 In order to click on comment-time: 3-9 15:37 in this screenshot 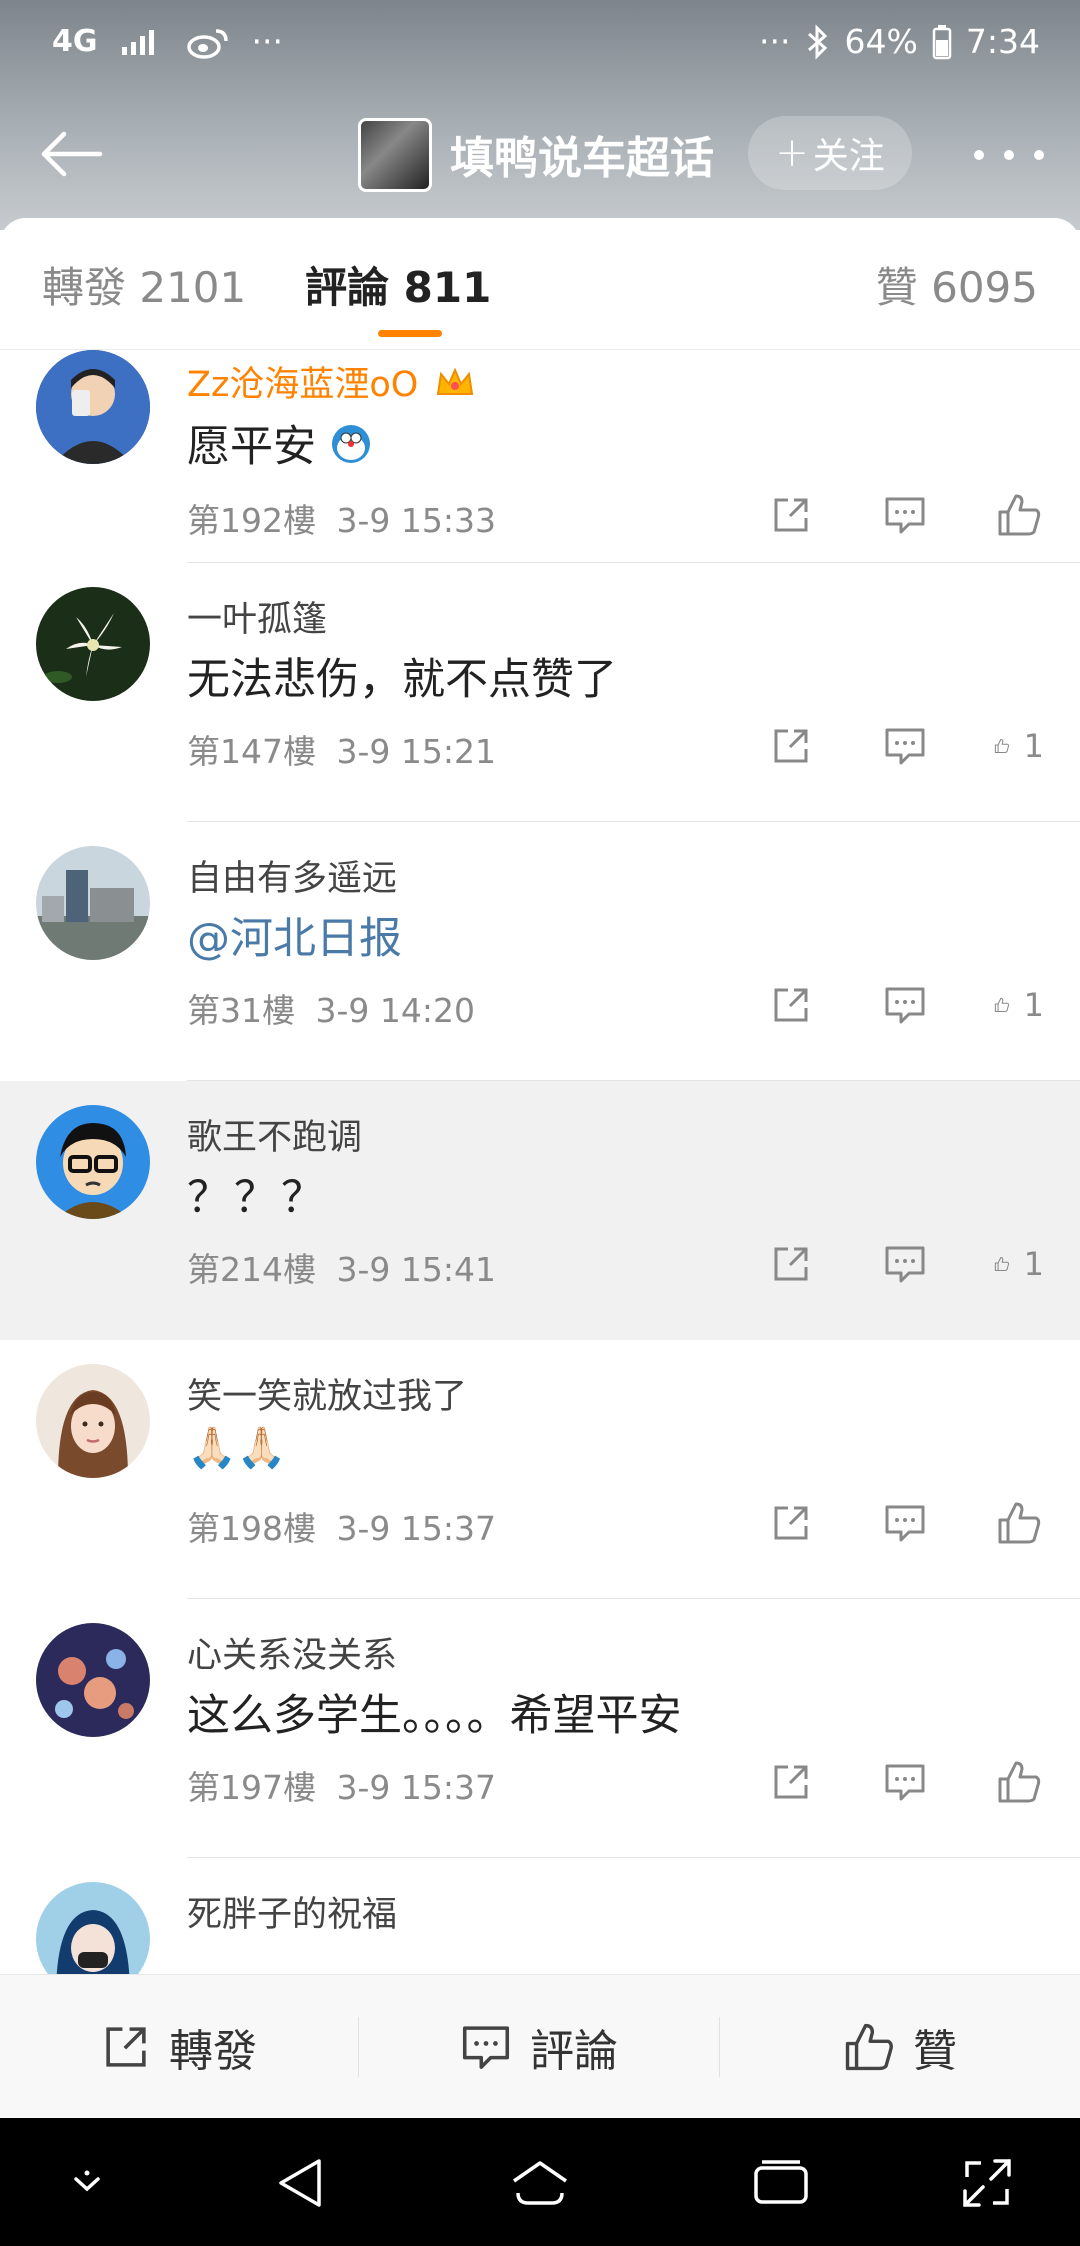, I will do `click(416, 1787)`.